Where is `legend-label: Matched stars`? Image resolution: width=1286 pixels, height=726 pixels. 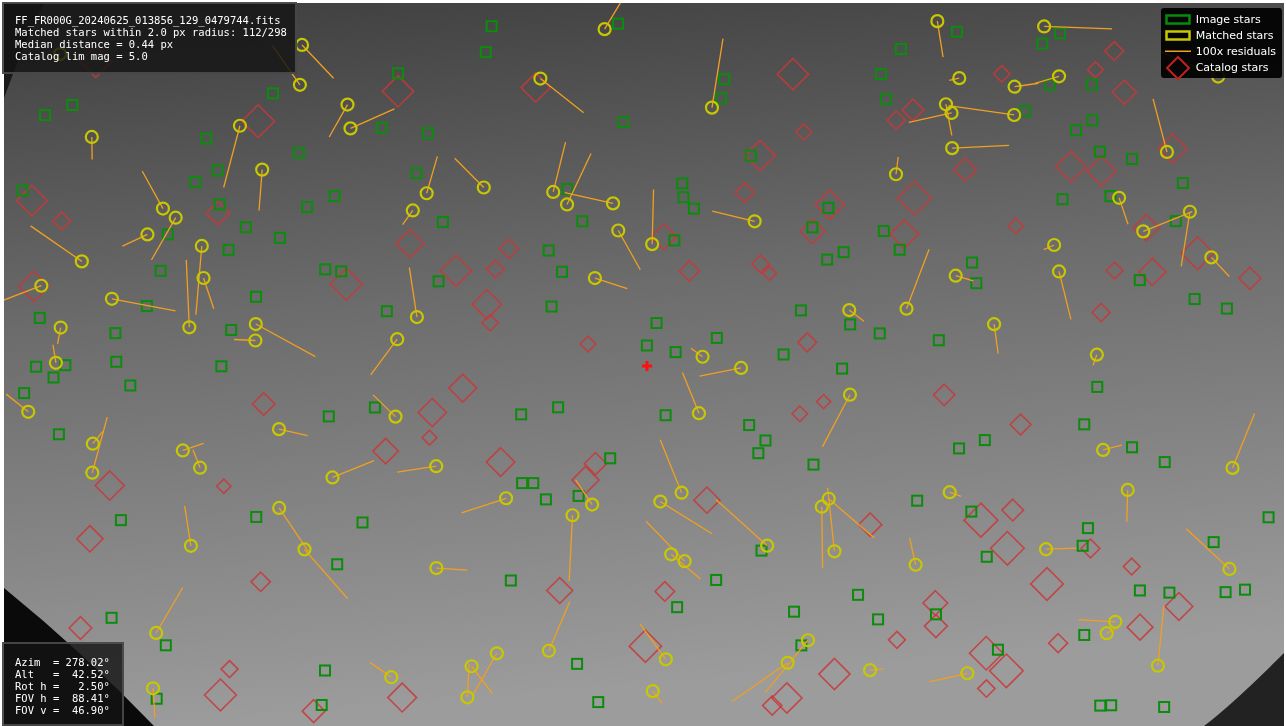 legend-label: Matched stars is located at coordinates (1234, 35).